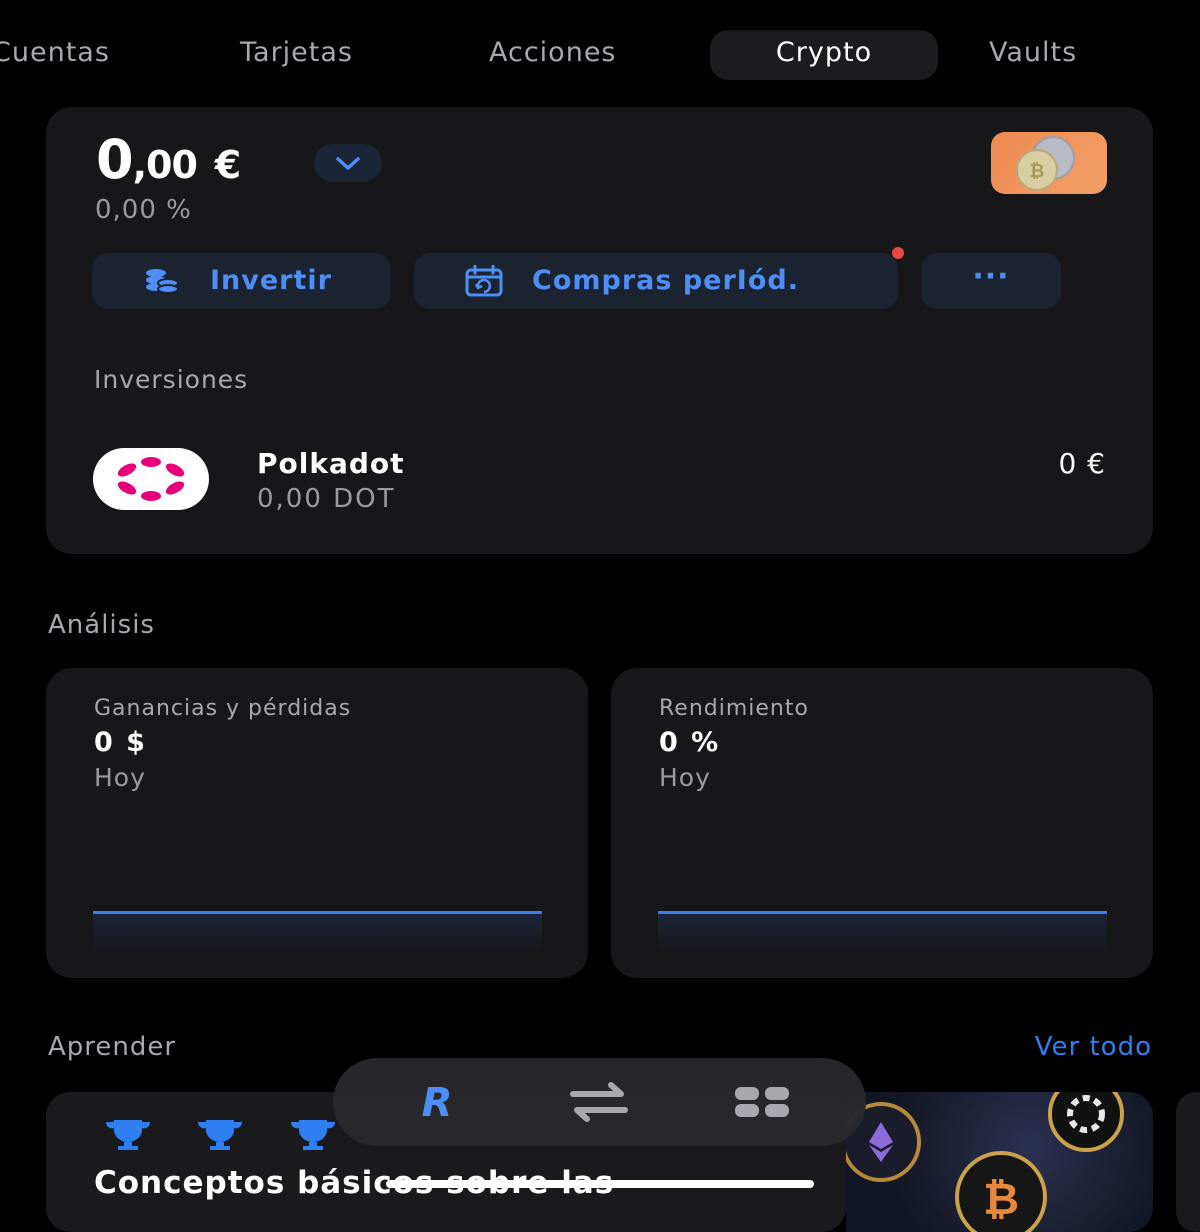  Describe the element at coordinates (143, 210) in the screenshot. I see `portfolio-change: 0,00 %` at that location.